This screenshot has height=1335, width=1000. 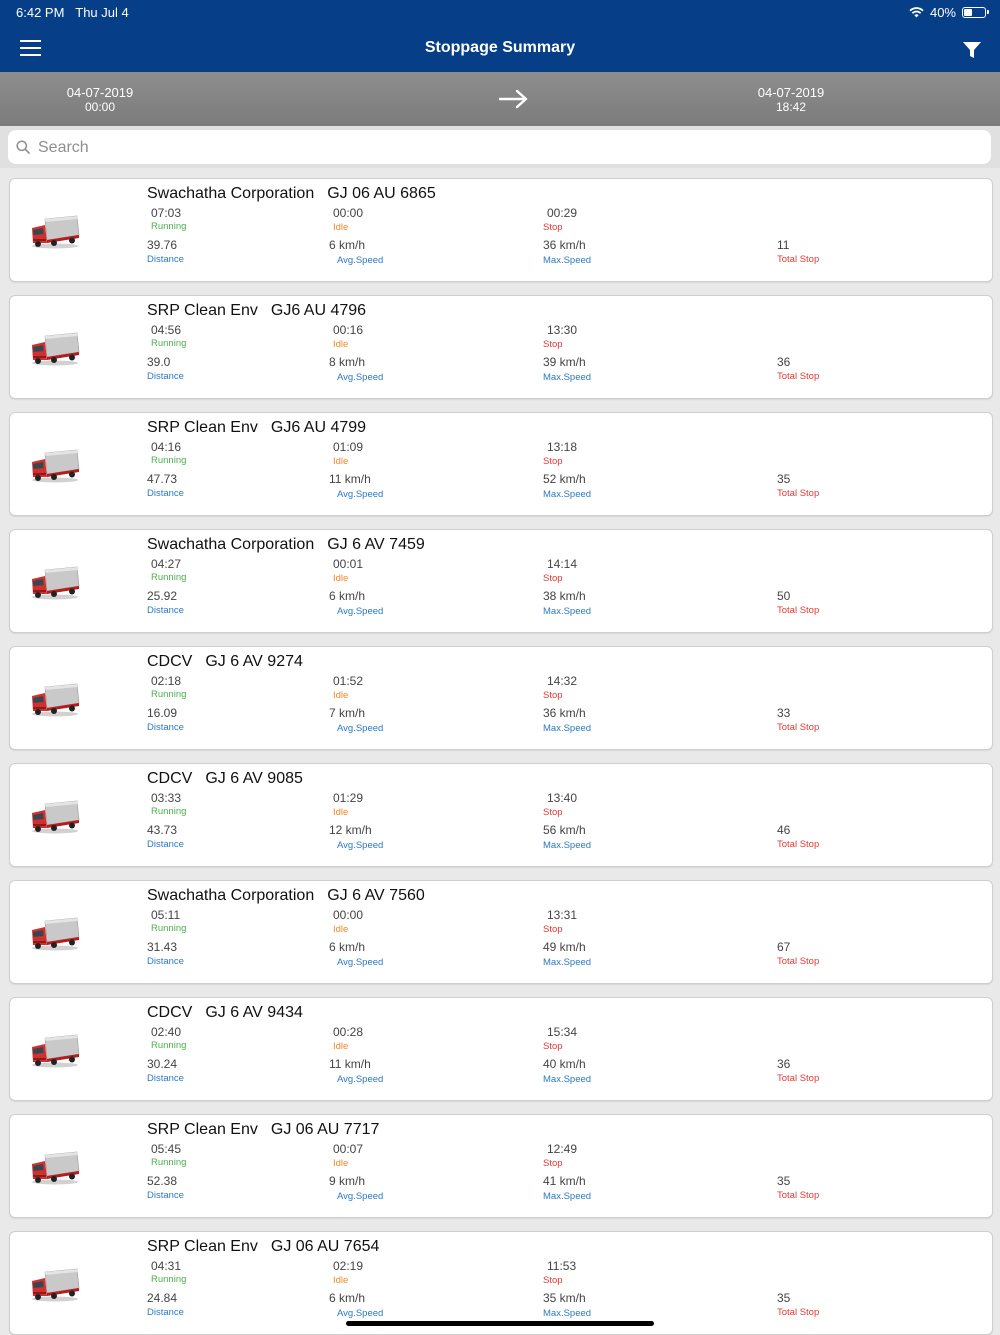 I want to click on avg-speed-value: 6 km/h, so click(x=347, y=947).